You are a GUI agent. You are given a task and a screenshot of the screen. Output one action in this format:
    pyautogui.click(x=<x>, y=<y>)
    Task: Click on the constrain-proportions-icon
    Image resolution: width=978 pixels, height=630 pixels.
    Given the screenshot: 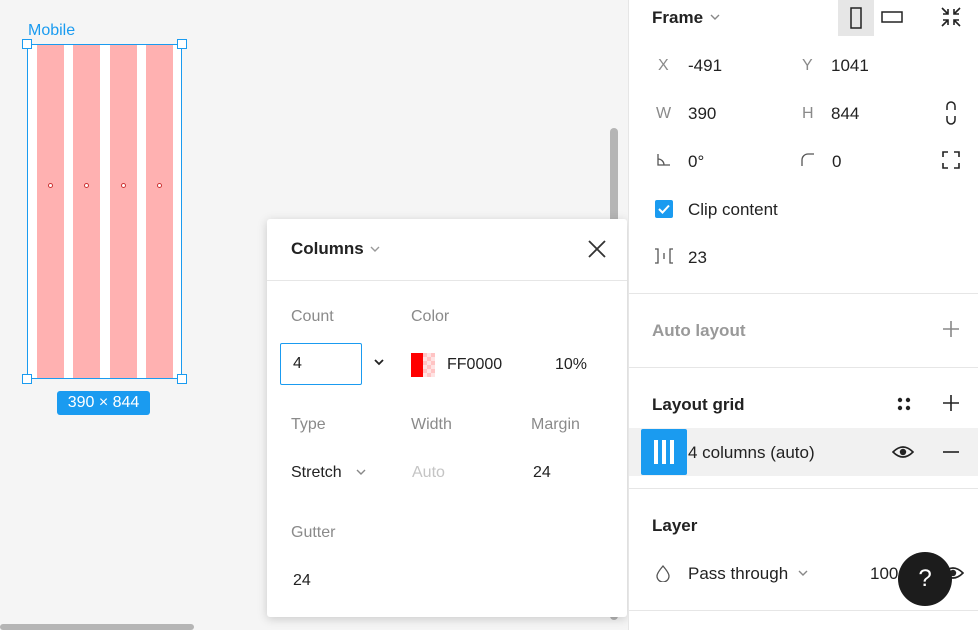 What is the action you would take?
    pyautogui.click(x=951, y=113)
    